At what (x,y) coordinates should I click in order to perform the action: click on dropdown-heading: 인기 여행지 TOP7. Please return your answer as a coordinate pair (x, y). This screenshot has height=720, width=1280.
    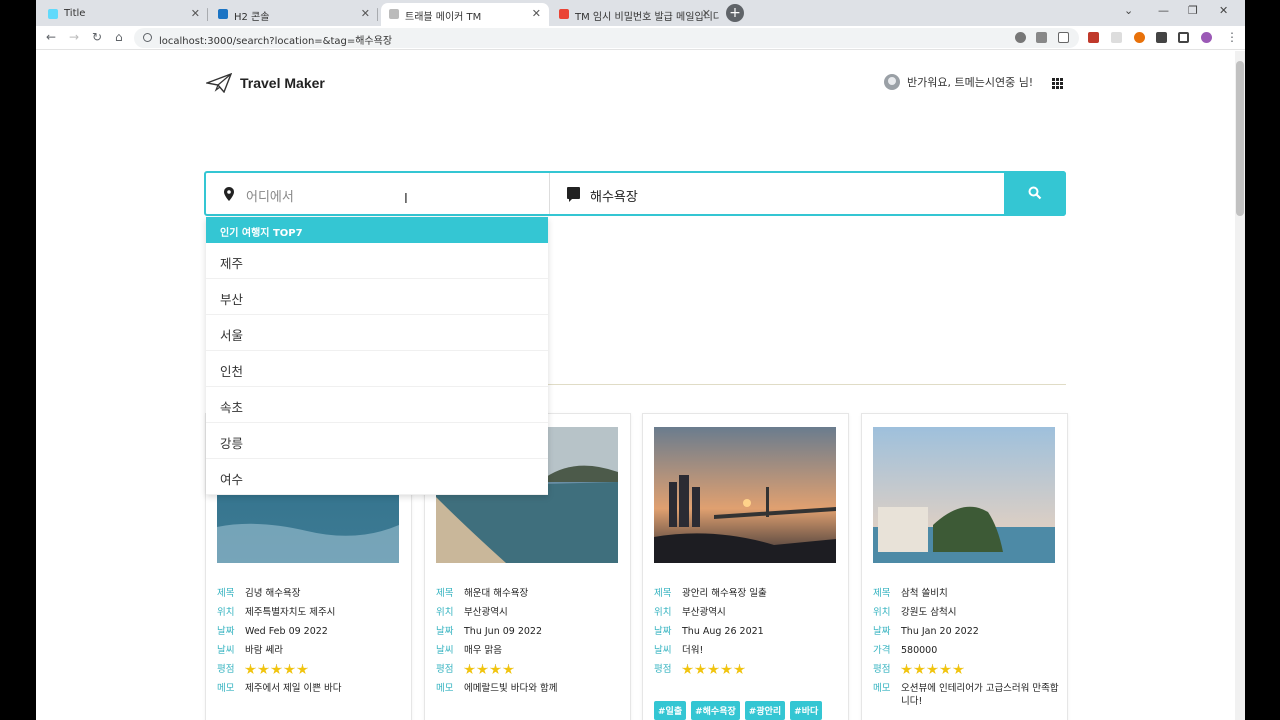
    Looking at the image, I should click on (377, 230).